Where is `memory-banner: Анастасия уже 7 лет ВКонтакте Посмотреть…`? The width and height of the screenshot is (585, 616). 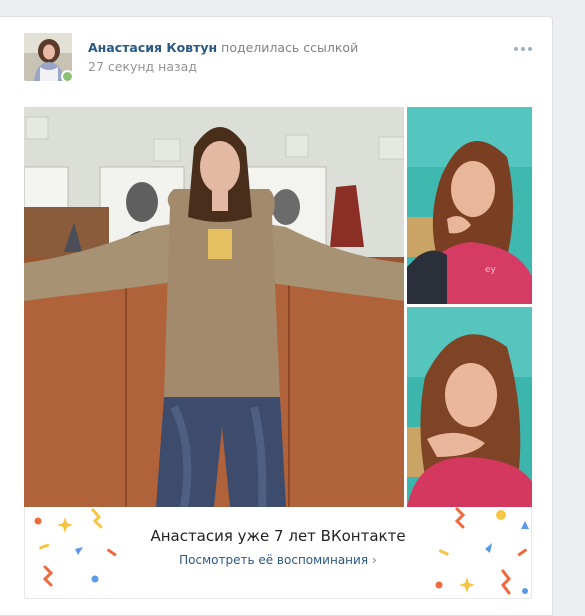
memory-banner: Анастасия уже 7 лет ВКонтакте Посмотреть… is located at coordinates (278, 553).